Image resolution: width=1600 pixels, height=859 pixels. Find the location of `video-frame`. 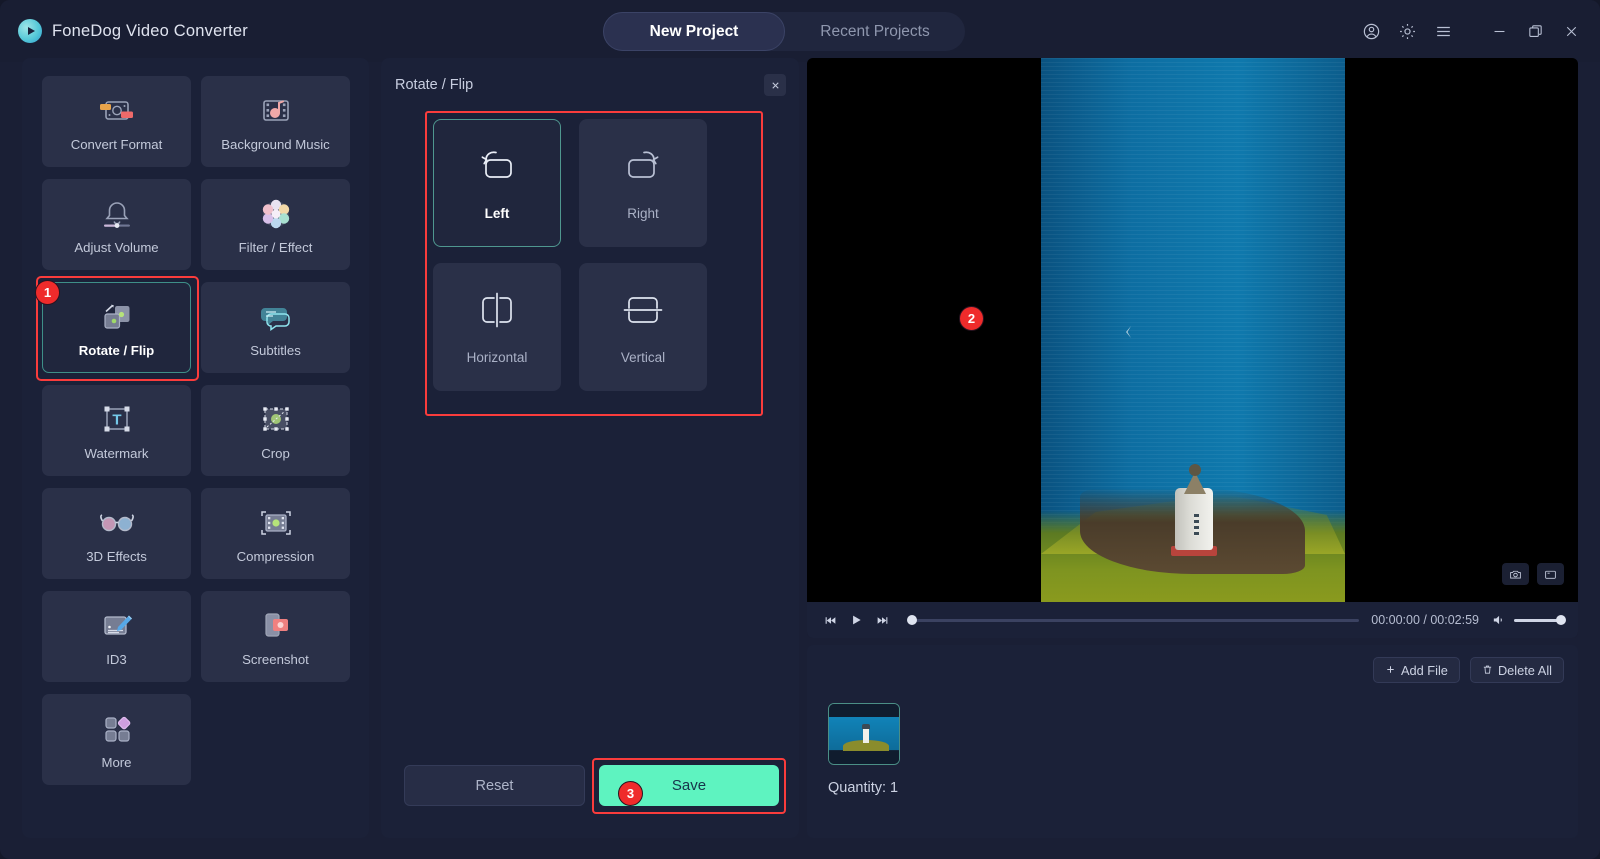

video-frame is located at coordinates (1192, 330).